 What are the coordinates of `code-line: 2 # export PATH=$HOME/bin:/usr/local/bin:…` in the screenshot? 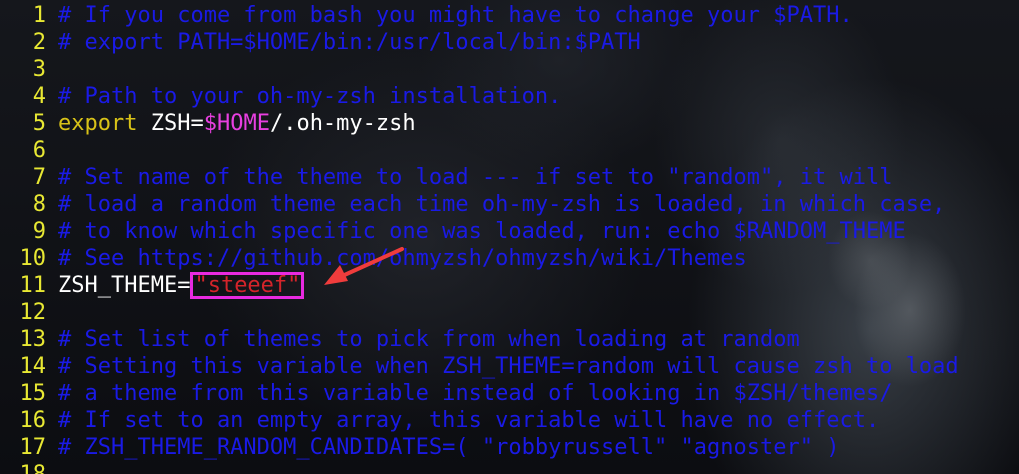 It's located at (320, 42).